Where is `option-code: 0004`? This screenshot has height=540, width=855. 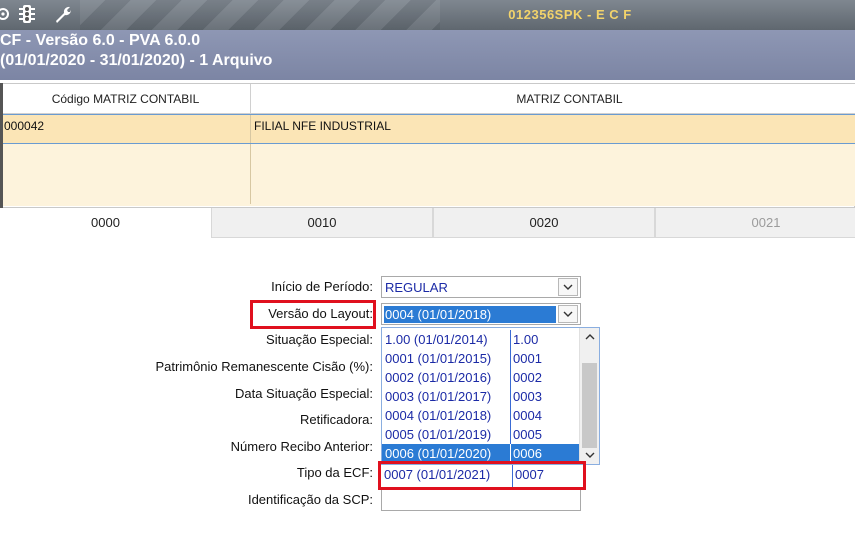 option-code: 0004 is located at coordinates (527, 415).